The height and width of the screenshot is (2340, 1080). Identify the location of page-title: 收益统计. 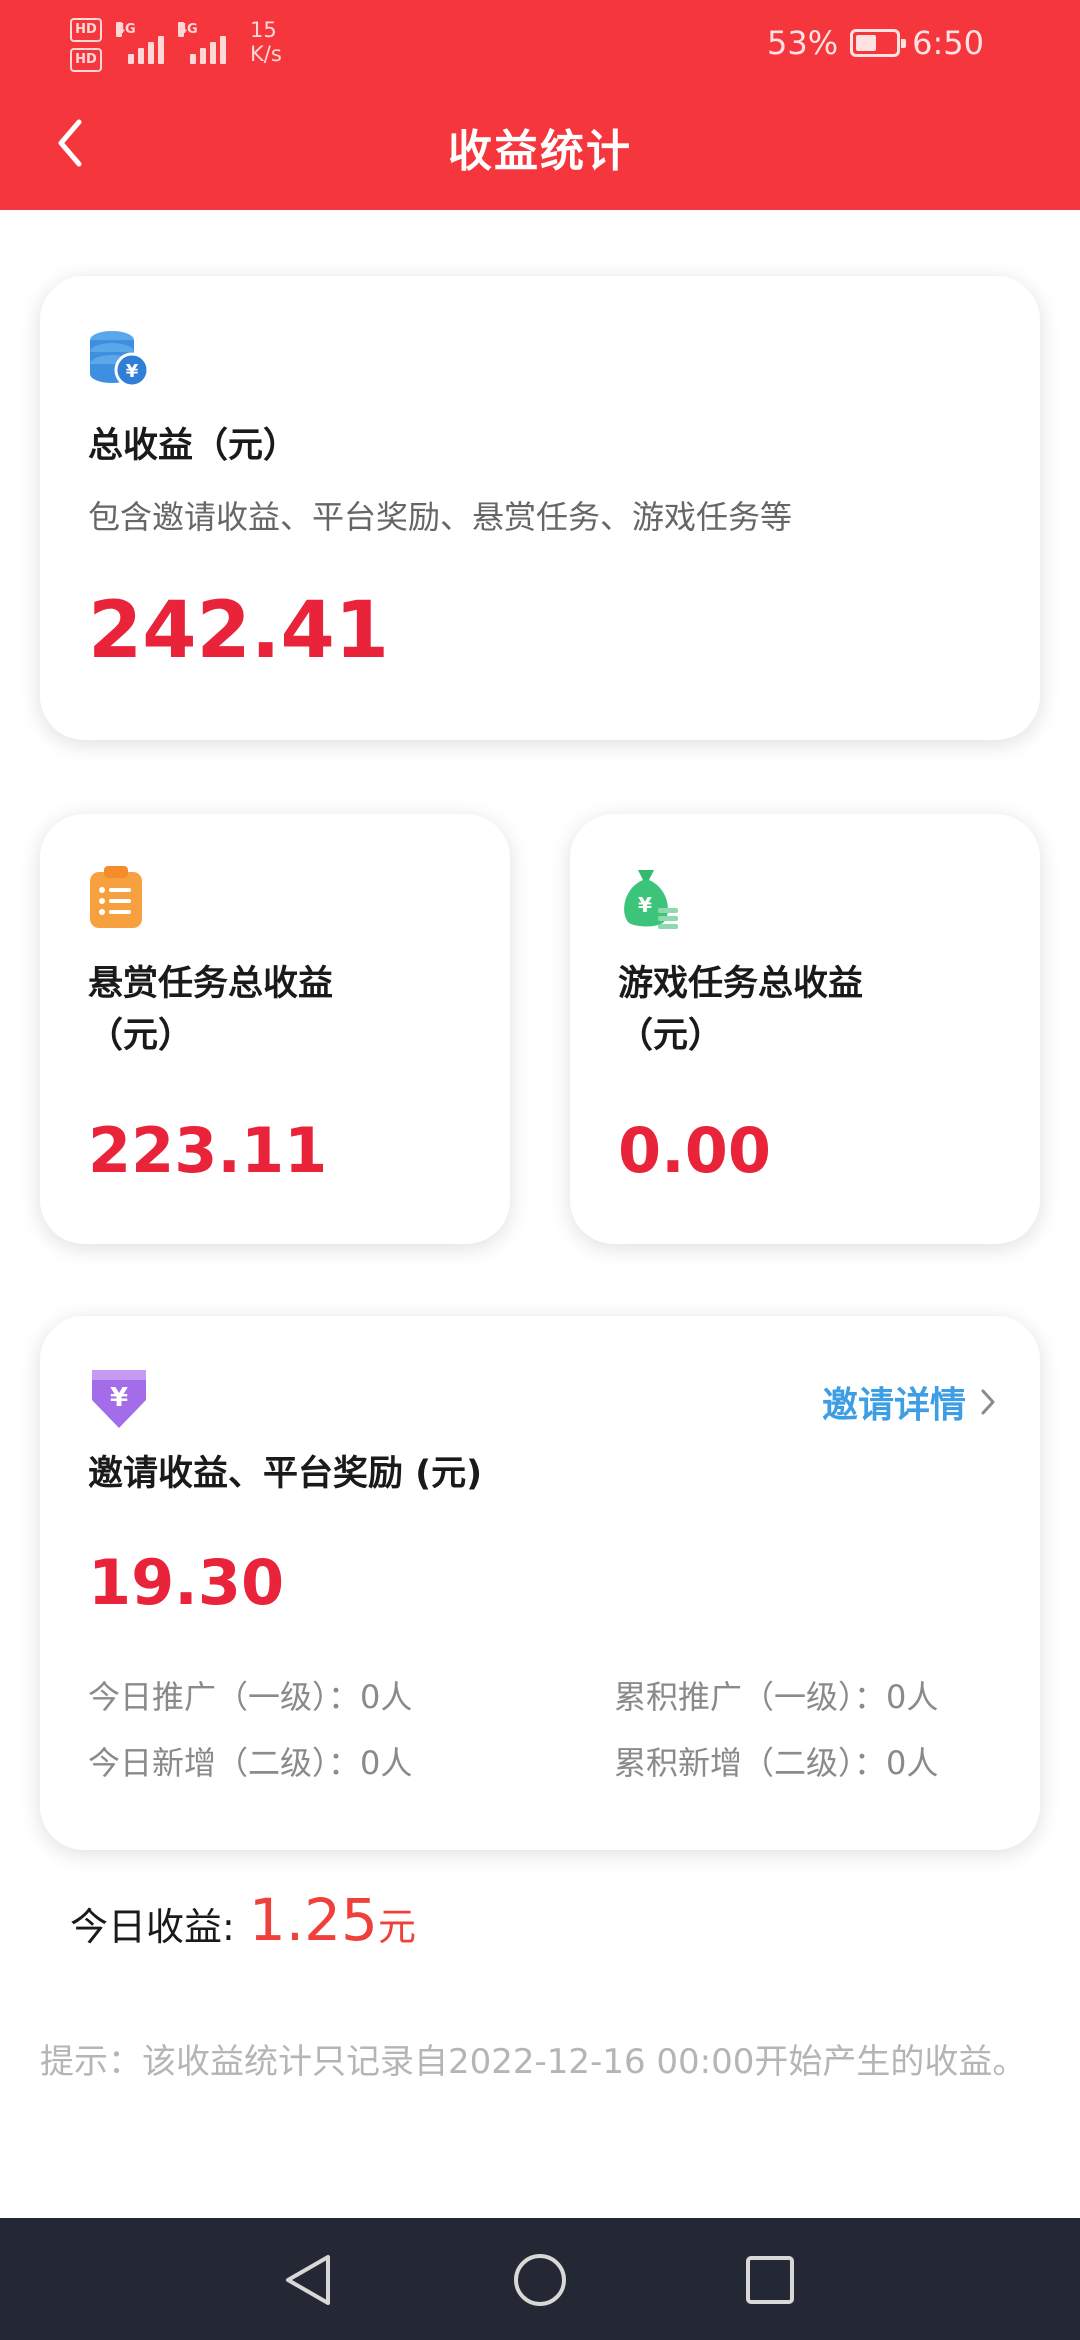
(540, 151).